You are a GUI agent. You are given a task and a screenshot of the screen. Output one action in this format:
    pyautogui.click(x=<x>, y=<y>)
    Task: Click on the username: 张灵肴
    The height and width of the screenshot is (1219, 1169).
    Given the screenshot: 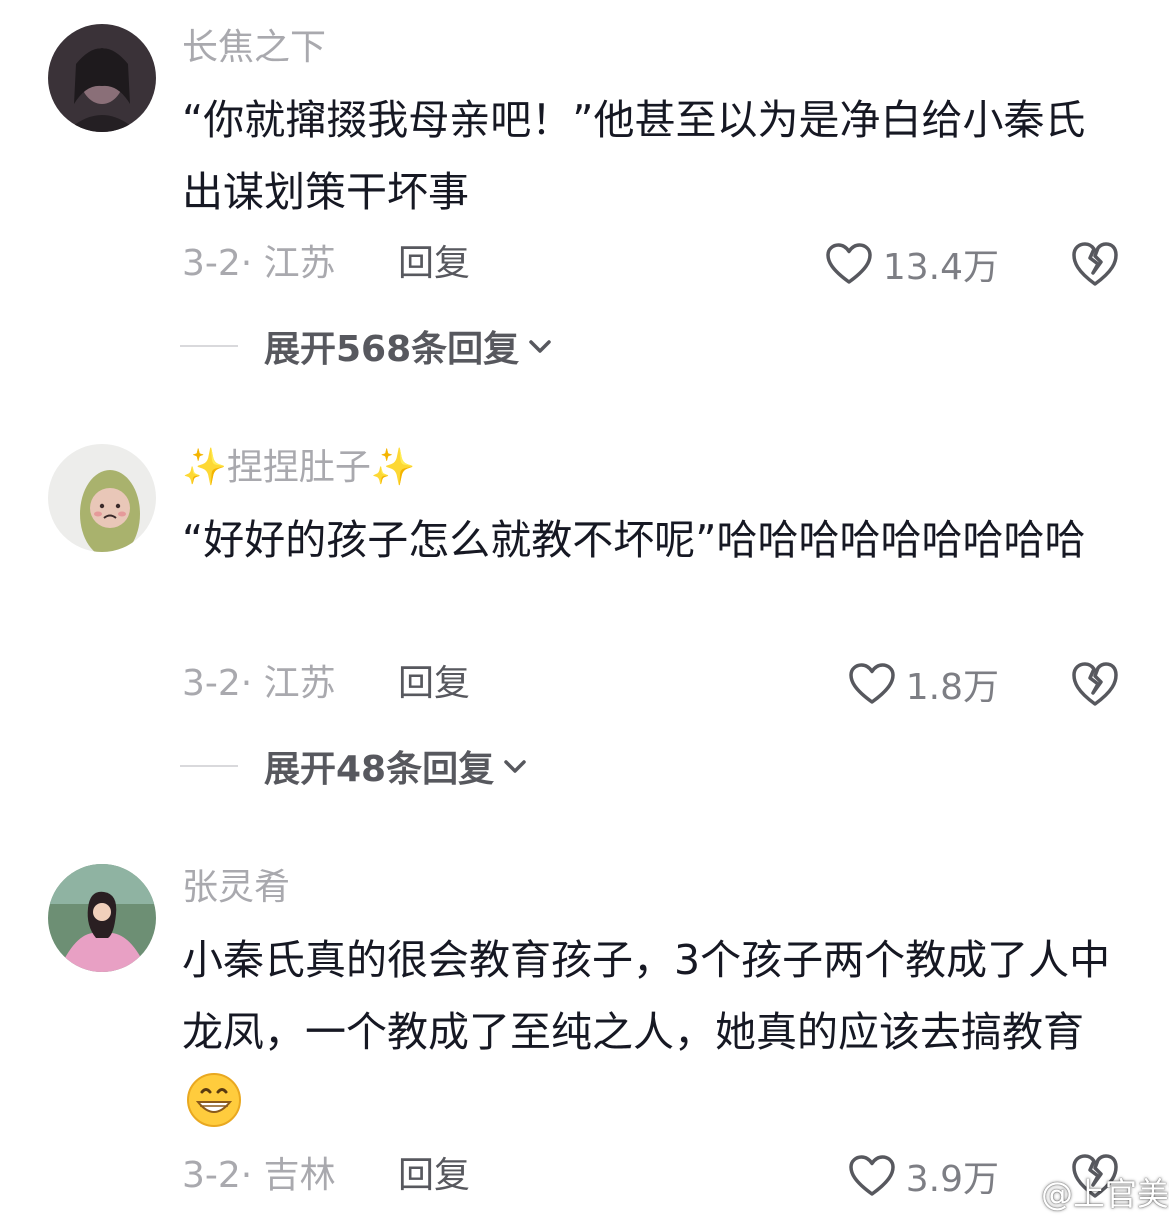 What is the action you would take?
    pyautogui.click(x=236, y=888)
    